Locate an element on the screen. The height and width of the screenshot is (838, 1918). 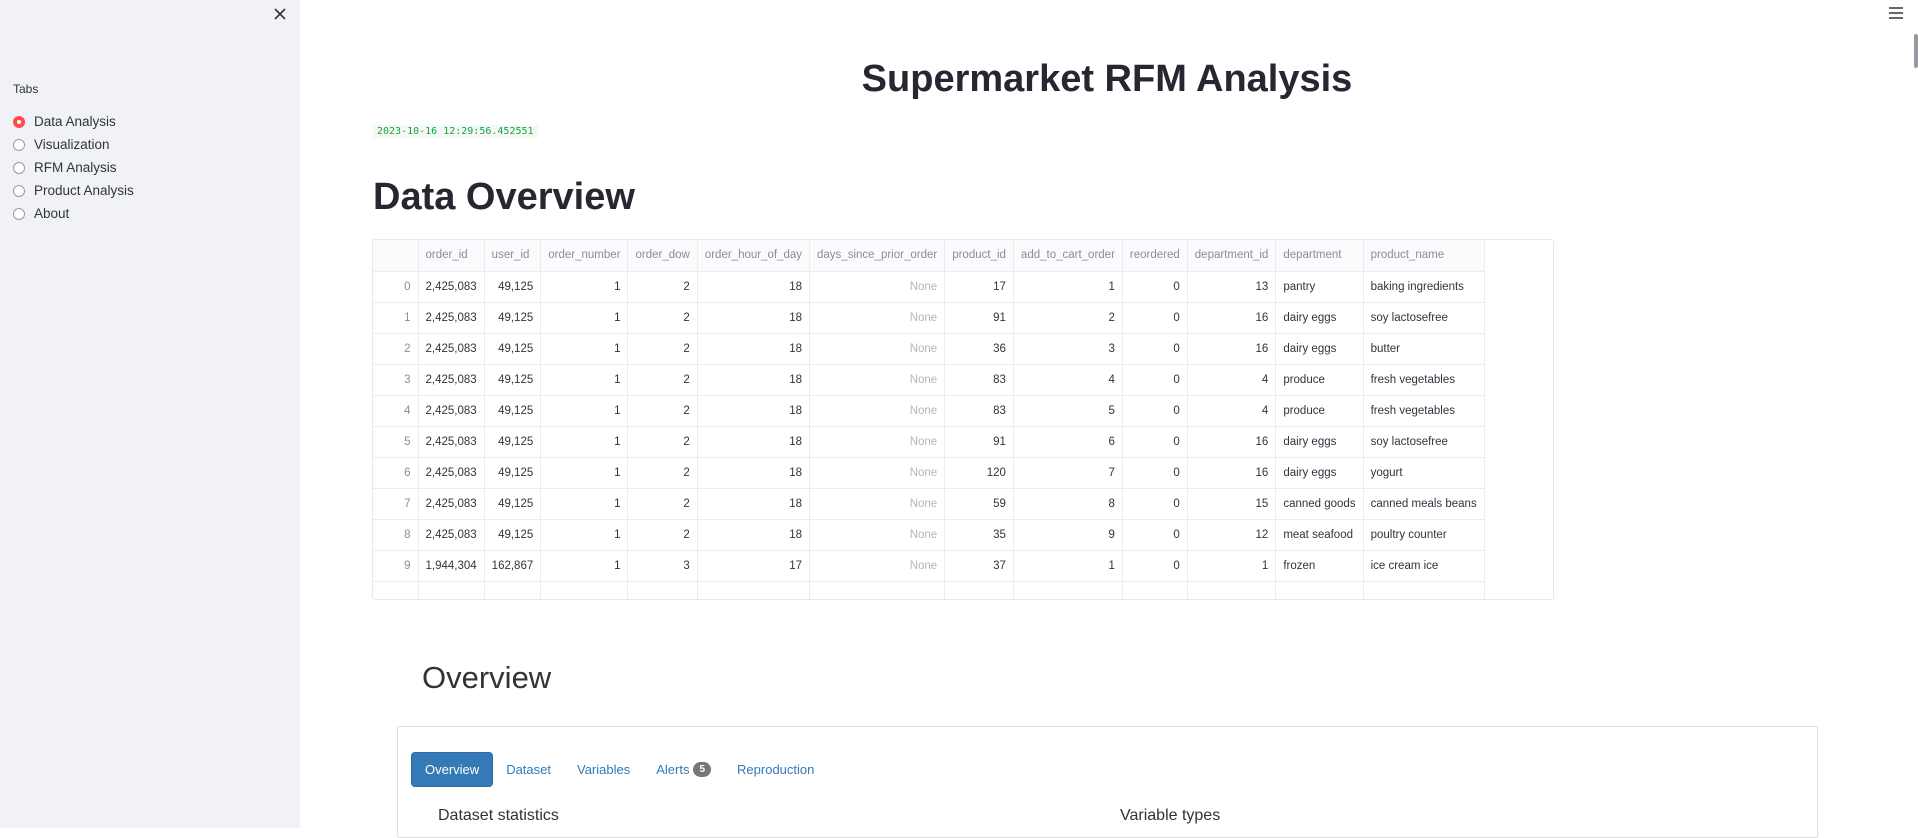
column-header-days_since_prior_order: days_since_prior_order is located at coordinates (877, 256).